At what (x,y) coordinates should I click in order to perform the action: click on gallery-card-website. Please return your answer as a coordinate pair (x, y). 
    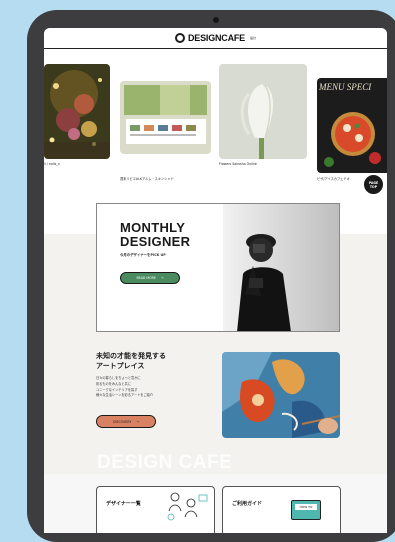
    Looking at the image, I should click on (165, 117).